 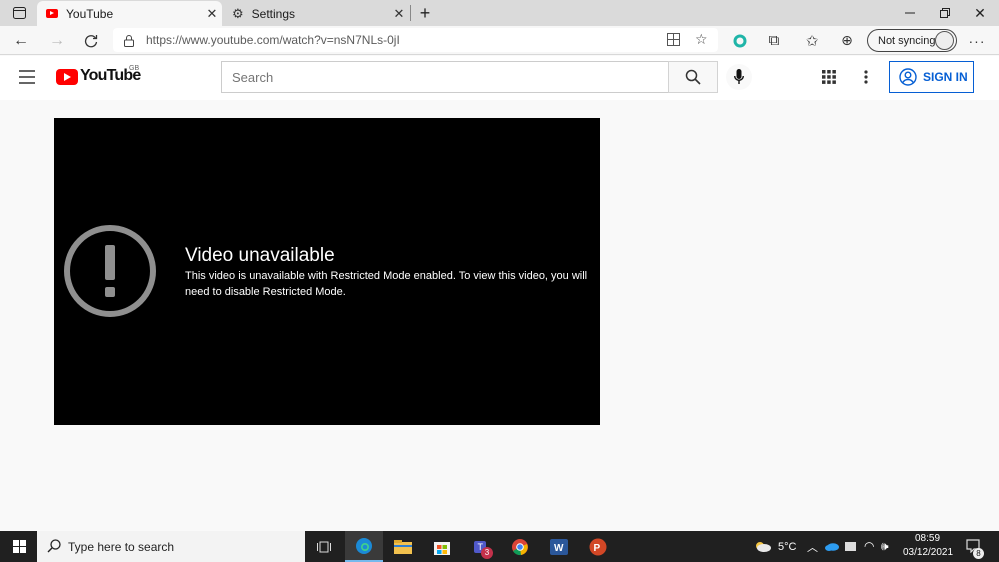 What do you see at coordinates (945, 13) in the screenshot?
I see `restore-button` at bounding box center [945, 13].